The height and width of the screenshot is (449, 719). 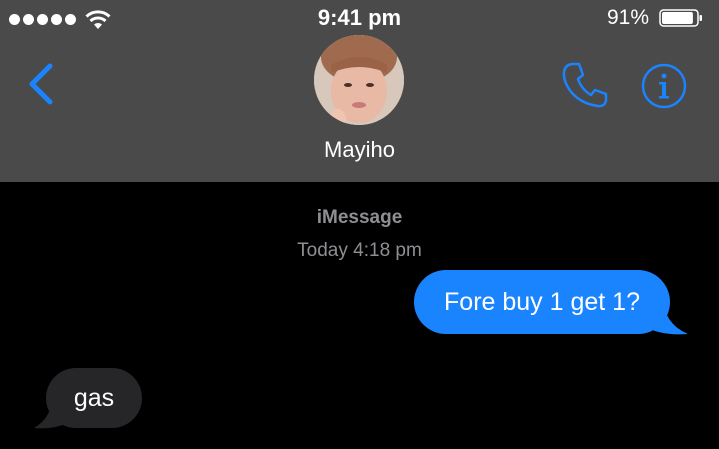 I want to click on status-bar: 9:41 pm 91%, so click(x=359, y=19).